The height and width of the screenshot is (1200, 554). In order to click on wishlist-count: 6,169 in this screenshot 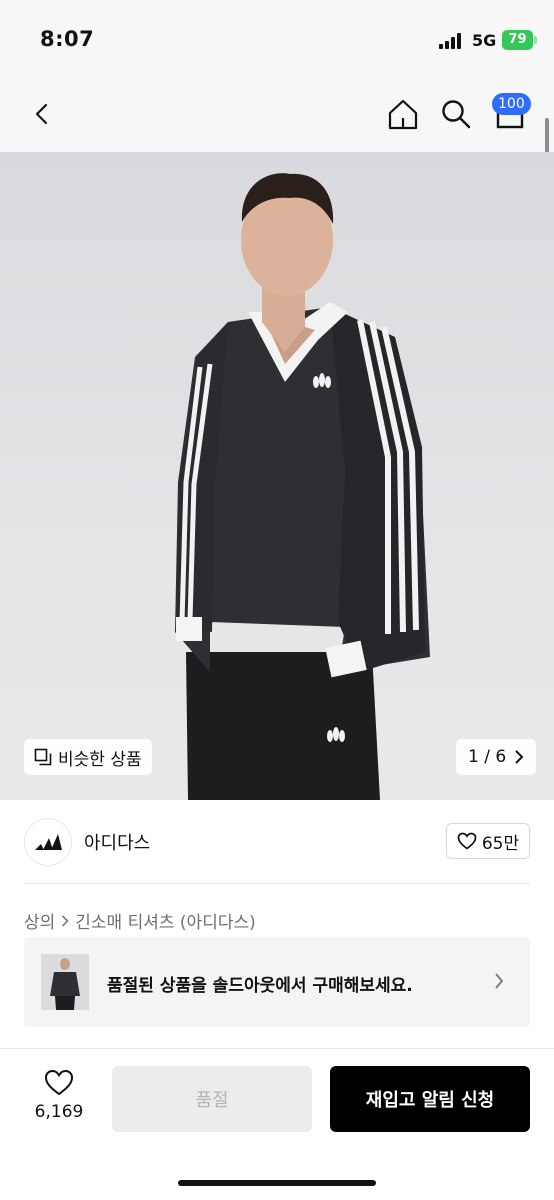, I will do `click(59, 1112)`.